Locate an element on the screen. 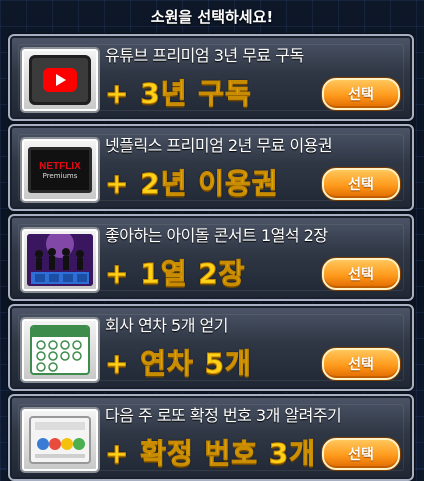  card-reward: + 1열 2장 is located at coordinates (175, 274).